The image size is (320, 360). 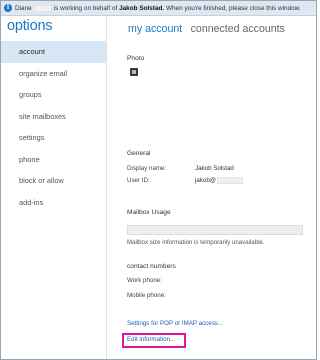 I want to click on options-title: options, so click(x=30, y=26).